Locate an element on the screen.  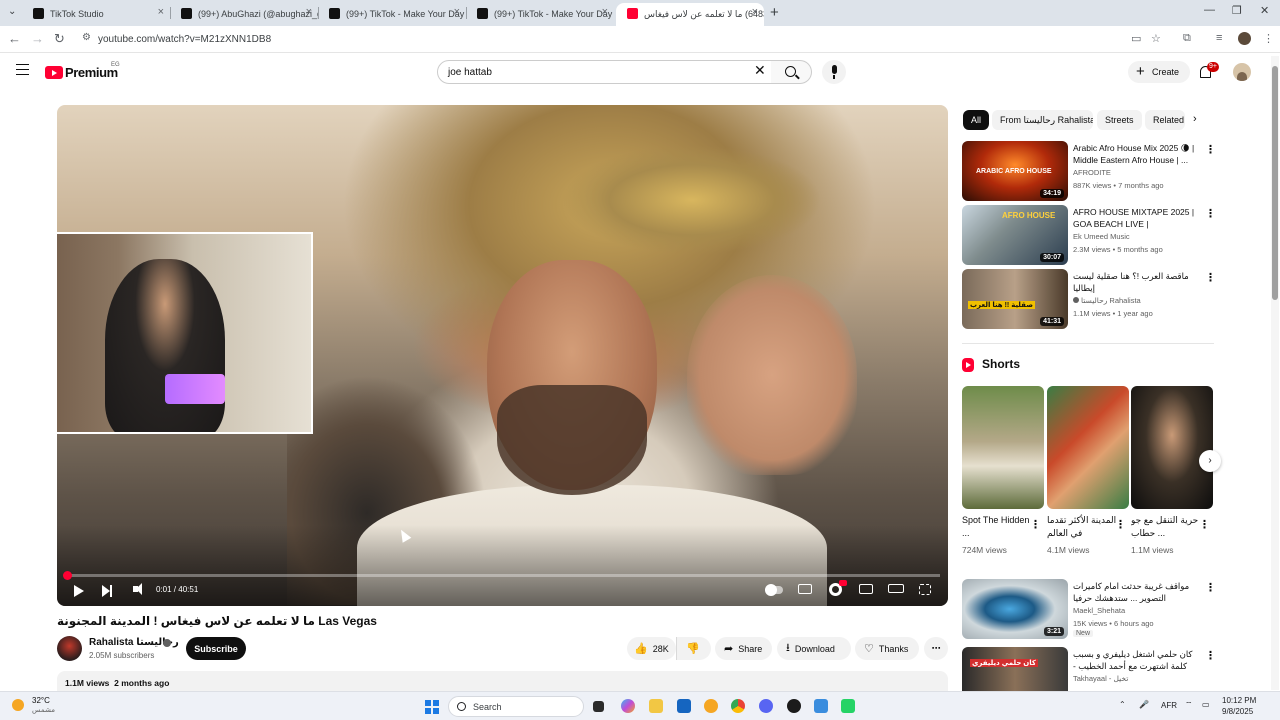
site-info-icon: ⚙ is located at coordinates (86, 37).